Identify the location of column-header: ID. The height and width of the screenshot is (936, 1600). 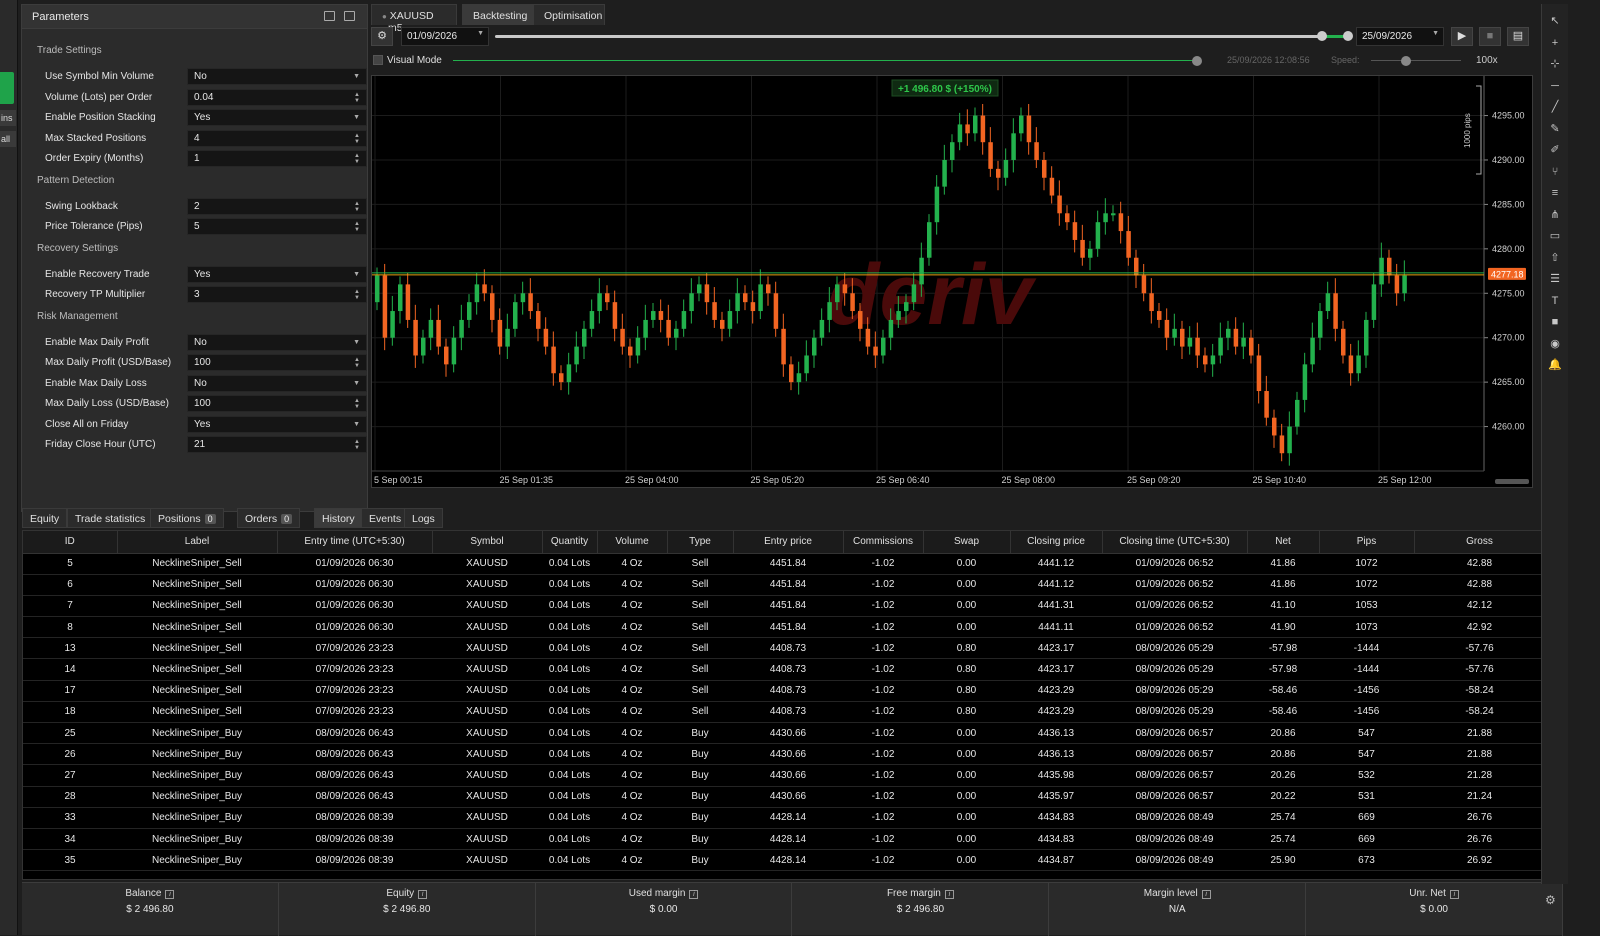
(70, 542).